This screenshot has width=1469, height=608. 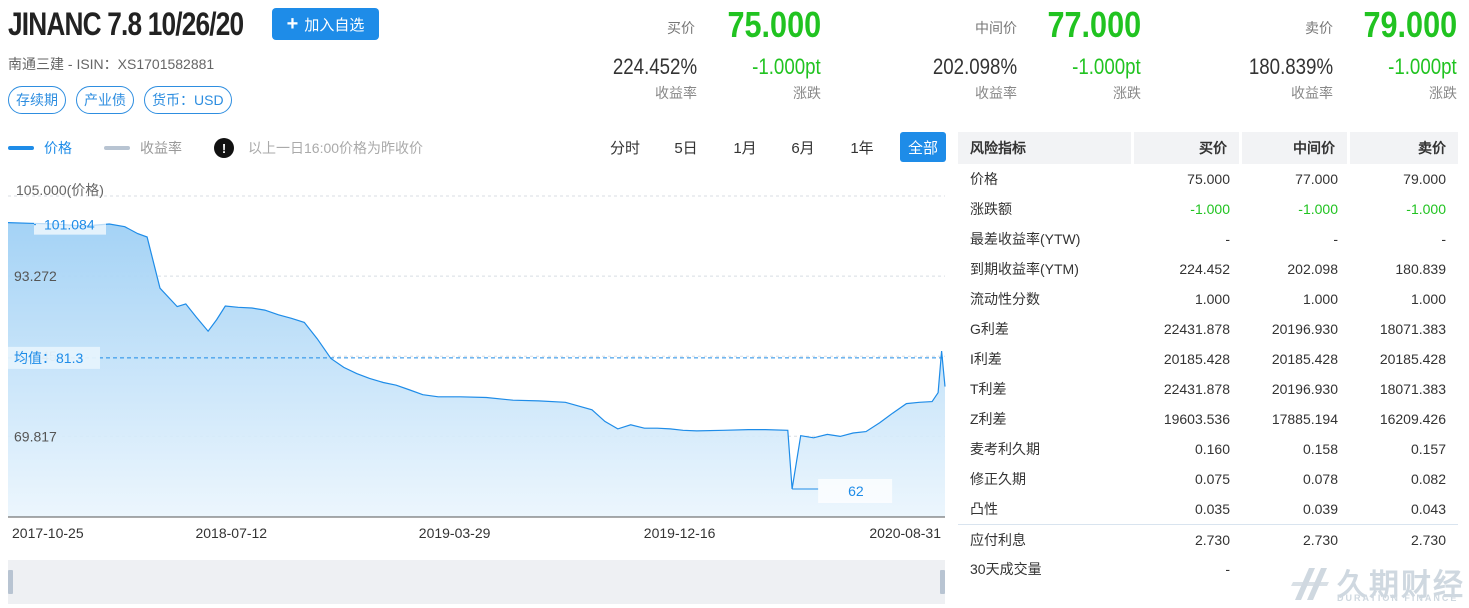 What do you see at coordinates (988, 389) in the screenshot?
I see `row-indicator-name: T利差` at bounding box center [988, 389].